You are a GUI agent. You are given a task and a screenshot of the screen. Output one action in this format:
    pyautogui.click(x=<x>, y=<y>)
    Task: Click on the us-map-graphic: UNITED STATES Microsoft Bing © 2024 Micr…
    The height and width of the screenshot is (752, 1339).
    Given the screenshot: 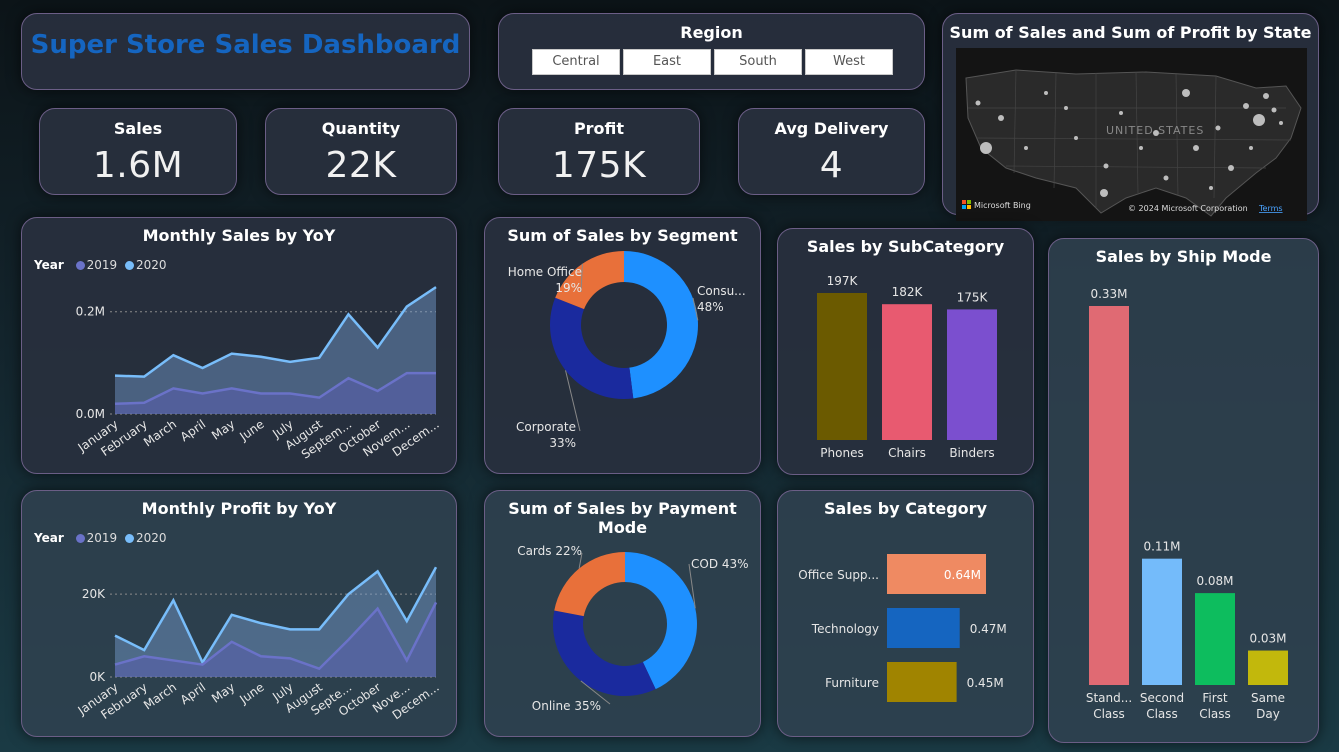 What is the action you would take?
    pyautogui.click(x=1132, y=143)
    